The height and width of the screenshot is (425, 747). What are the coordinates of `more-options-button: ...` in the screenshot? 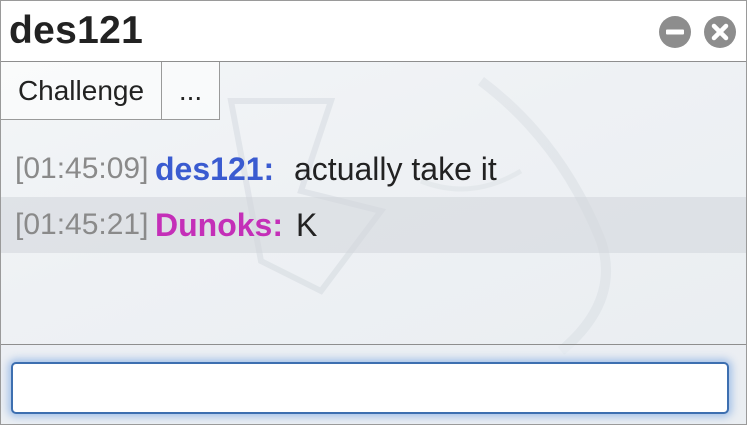 It's located at (190, 91).